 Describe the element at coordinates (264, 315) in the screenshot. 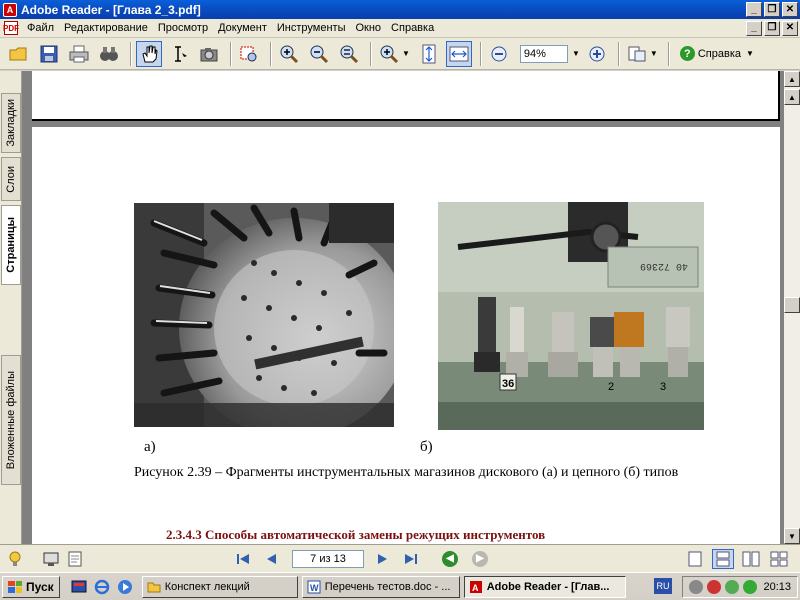

I see `disc-magazine-photo` at that location.